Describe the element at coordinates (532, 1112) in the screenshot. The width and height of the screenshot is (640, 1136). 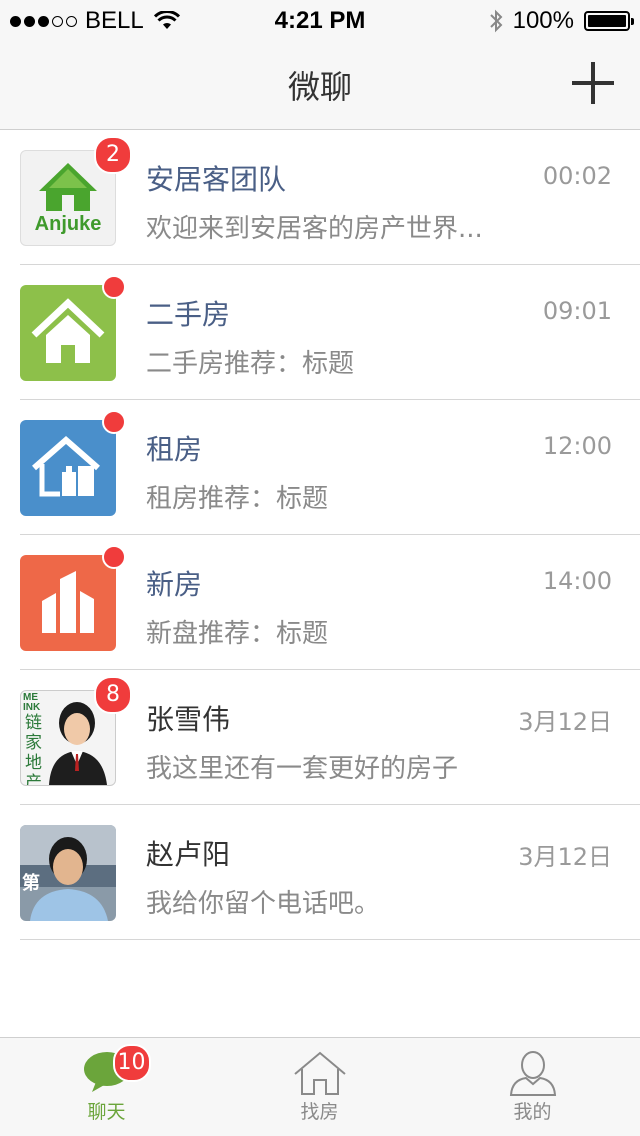
I see `tab-label: 我的` at that location.